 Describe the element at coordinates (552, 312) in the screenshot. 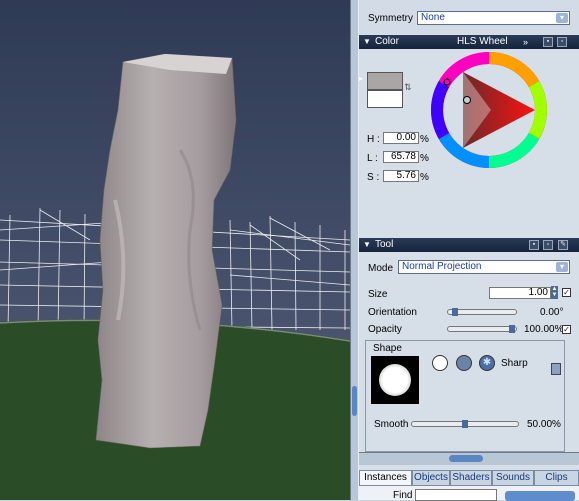

I see `orientation-value: 0.00°` at that location.